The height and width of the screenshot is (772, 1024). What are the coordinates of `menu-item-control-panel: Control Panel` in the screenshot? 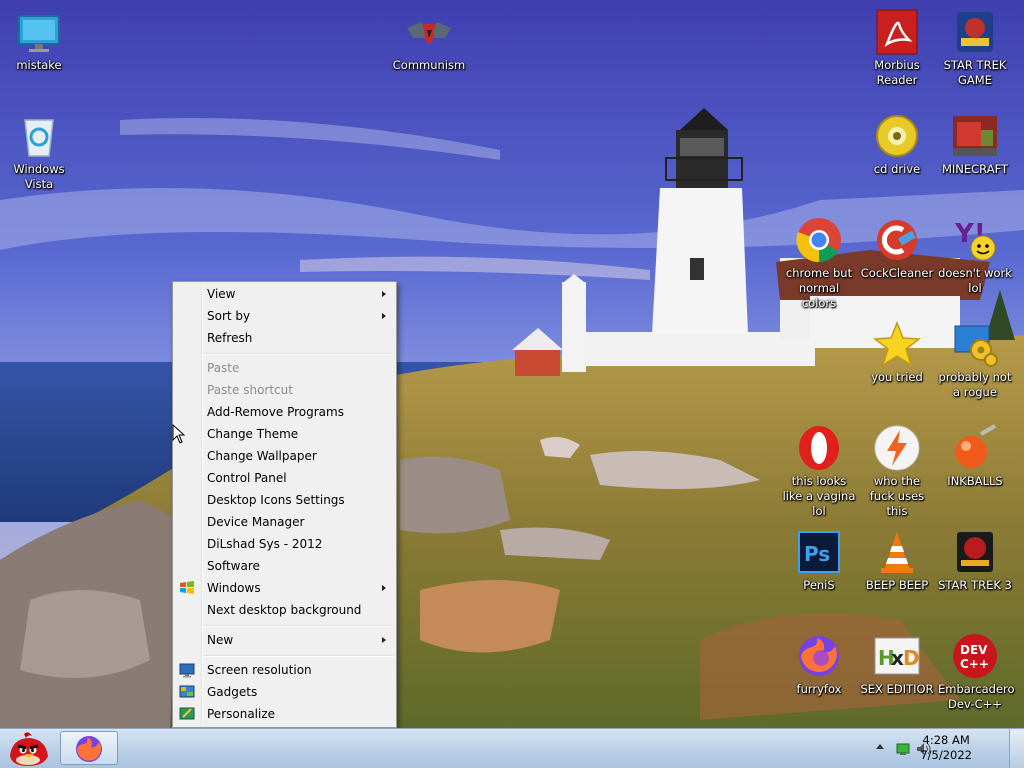 It's located at (284, 478).